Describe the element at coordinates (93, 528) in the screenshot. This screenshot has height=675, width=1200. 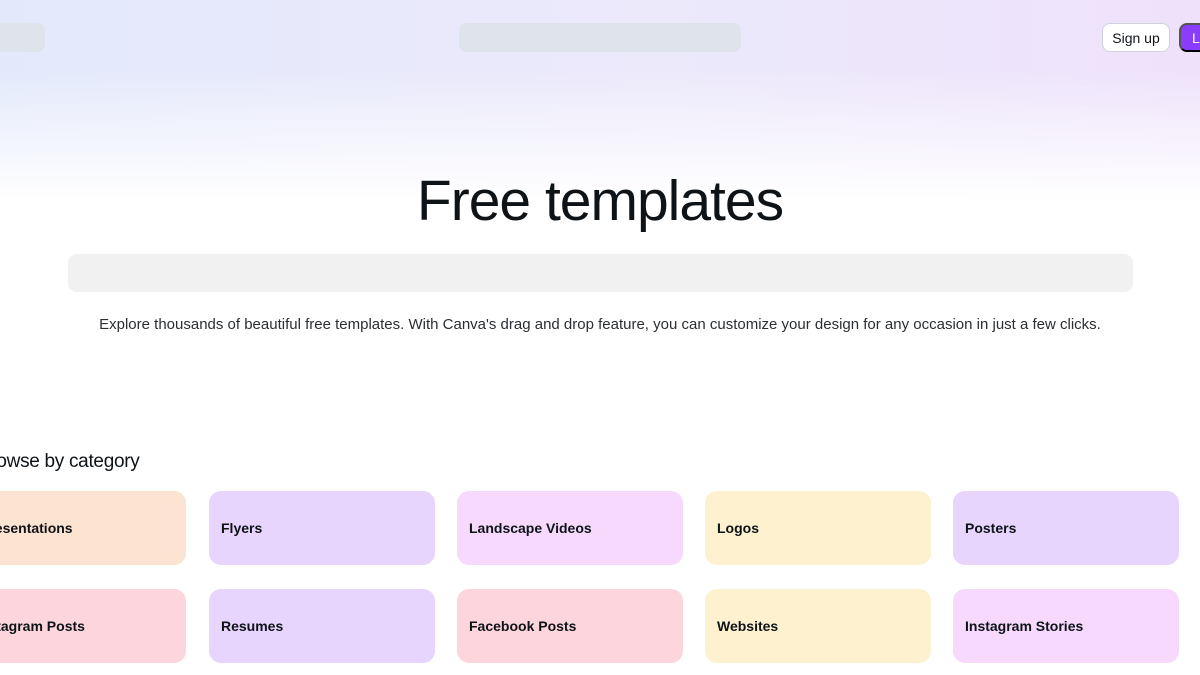
I see `category-card-presentations: Presentations` at that location.